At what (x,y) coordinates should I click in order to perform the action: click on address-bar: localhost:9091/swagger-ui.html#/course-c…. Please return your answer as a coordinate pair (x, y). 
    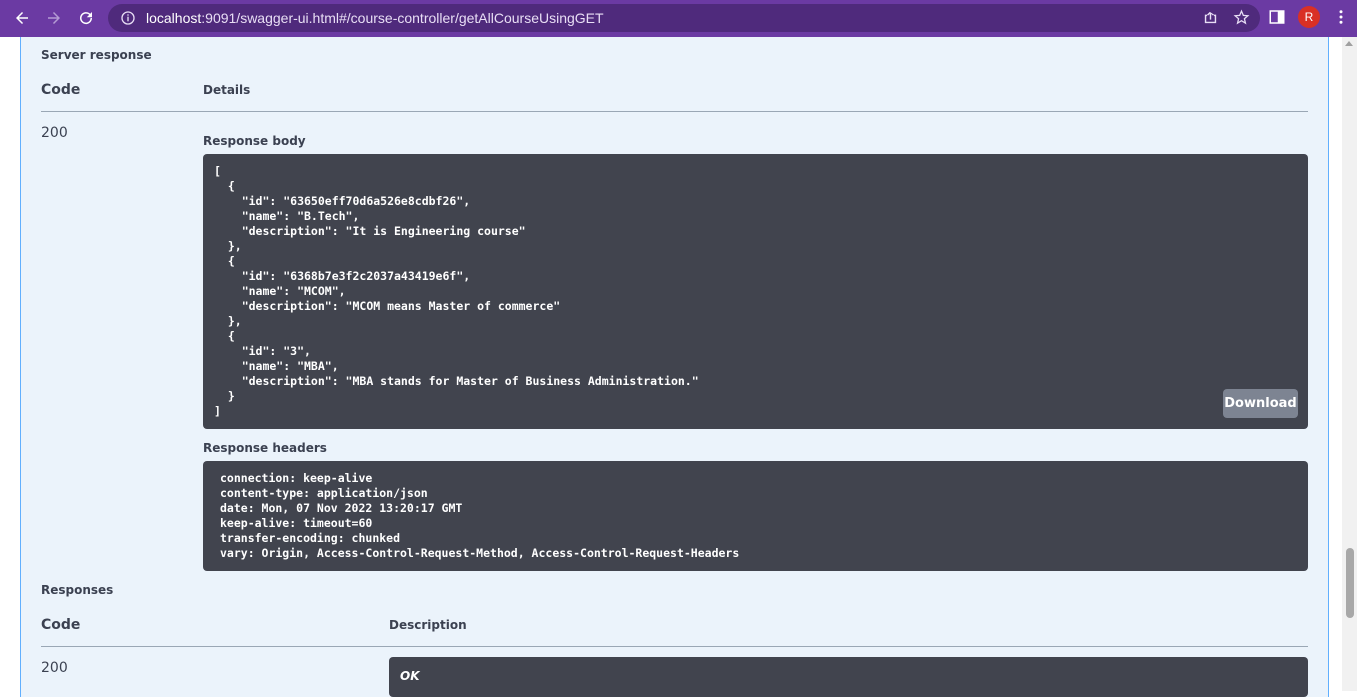
    Looking at the image, I should click on (684, 18).